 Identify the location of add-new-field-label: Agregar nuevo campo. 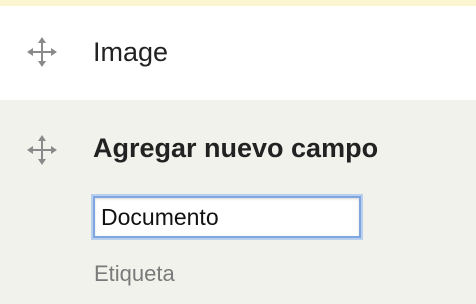
(236, 148).